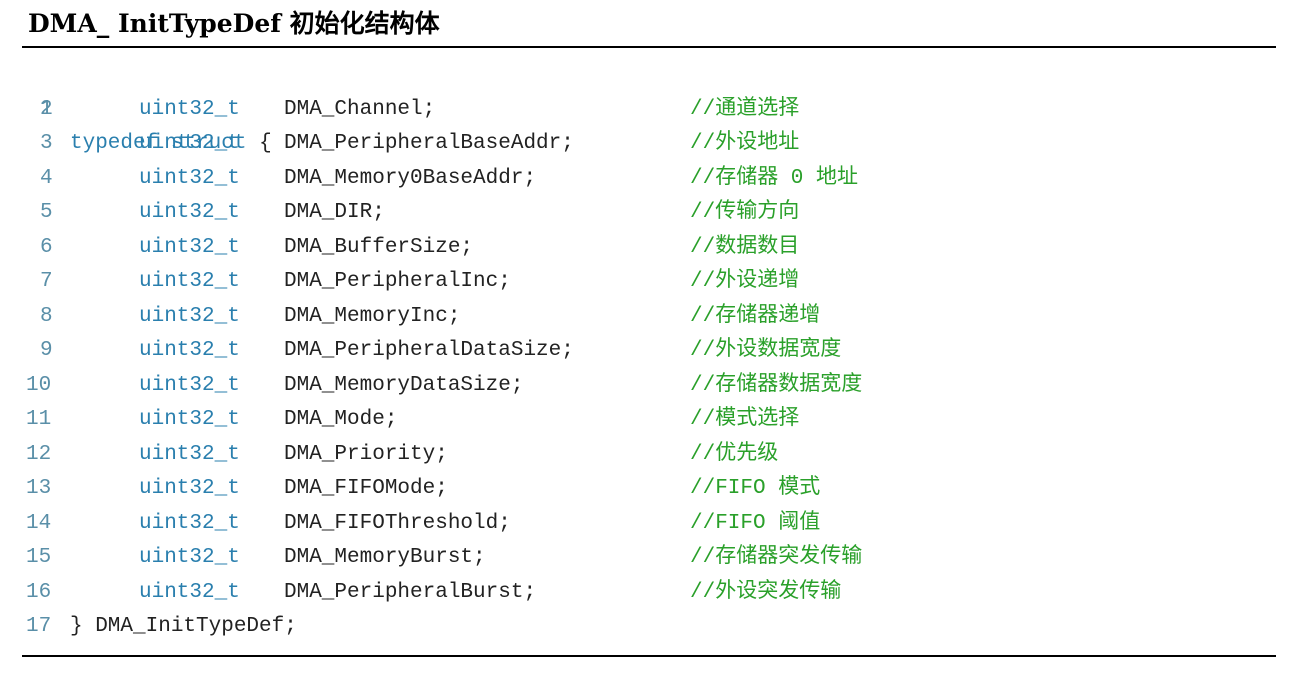 The image size is (1296, 674). Describe the element at coordinates (366, 488) in the screenshot. I see `field-name: DMA_FIFOMode;` at that location.